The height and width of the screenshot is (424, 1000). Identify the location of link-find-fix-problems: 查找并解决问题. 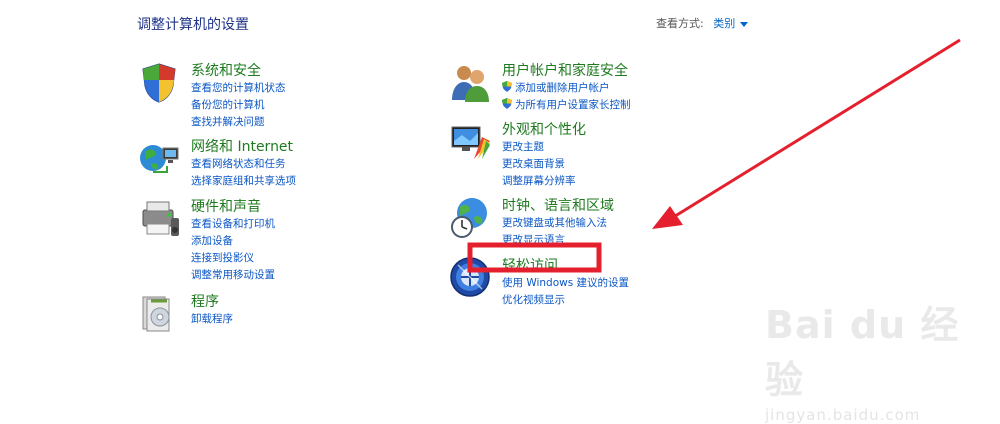
(238, 122).